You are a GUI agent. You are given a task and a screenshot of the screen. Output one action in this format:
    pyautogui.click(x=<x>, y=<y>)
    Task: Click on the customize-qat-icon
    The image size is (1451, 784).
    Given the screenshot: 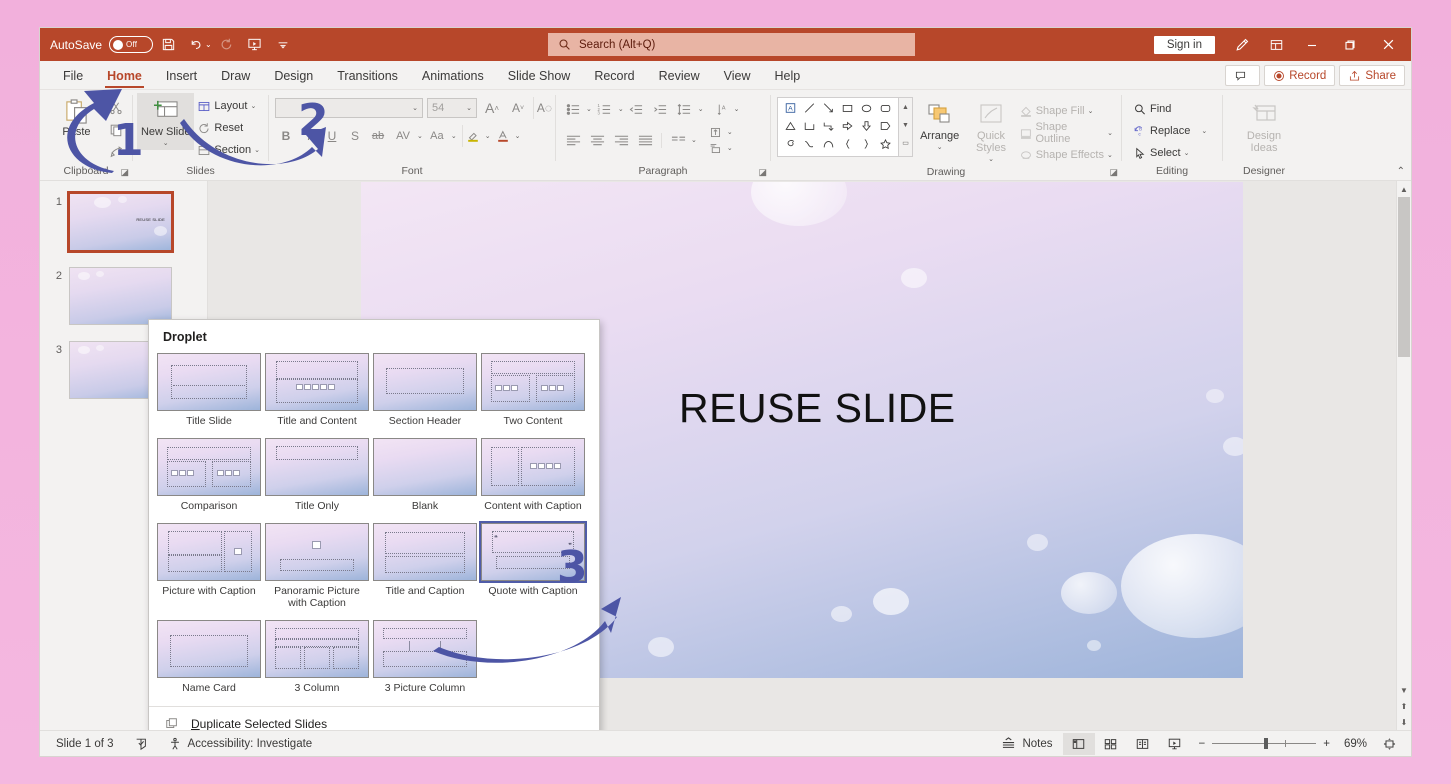 What is the action you would take?
    pyautogui.click(x=283, y=45)
    